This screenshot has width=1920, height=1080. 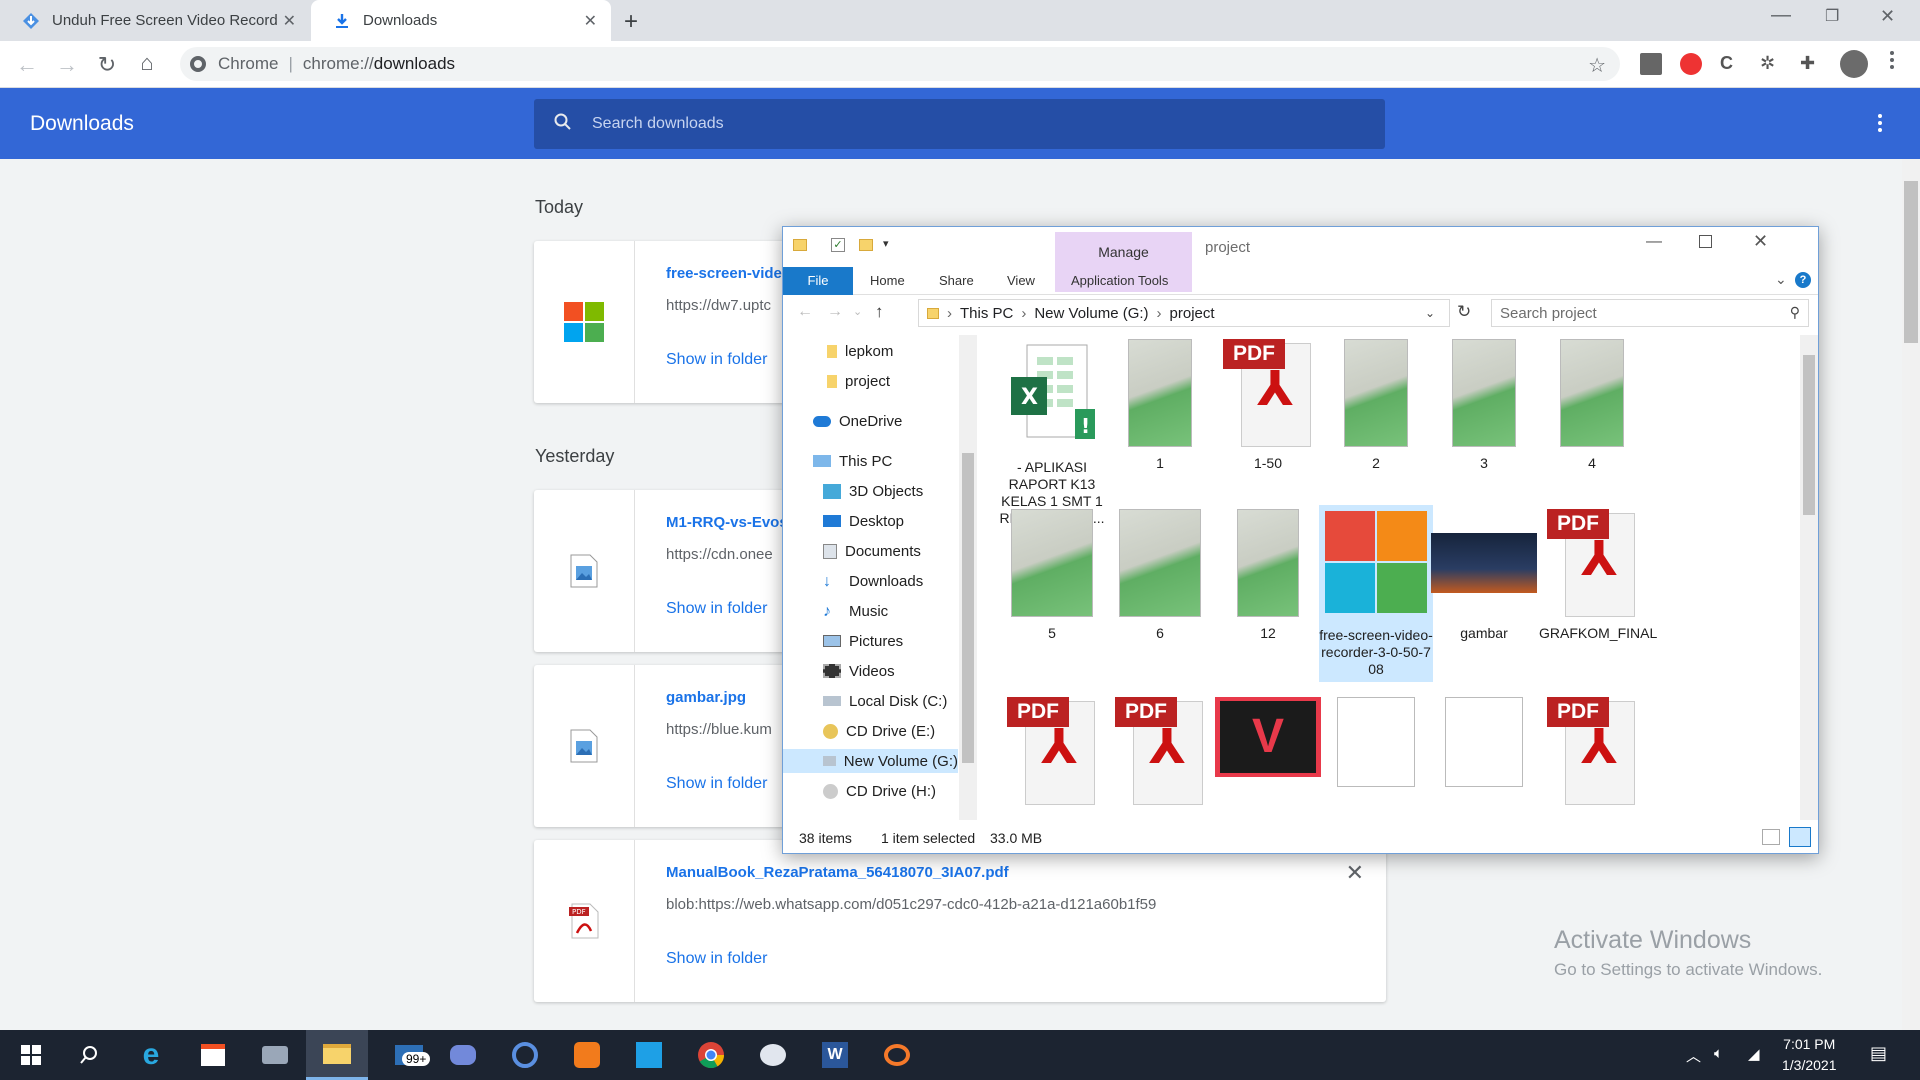 What do you see at coordinates (631, 22) in the screenshot?
I see `new-tab-button: +` at bounding box center [631, 22].